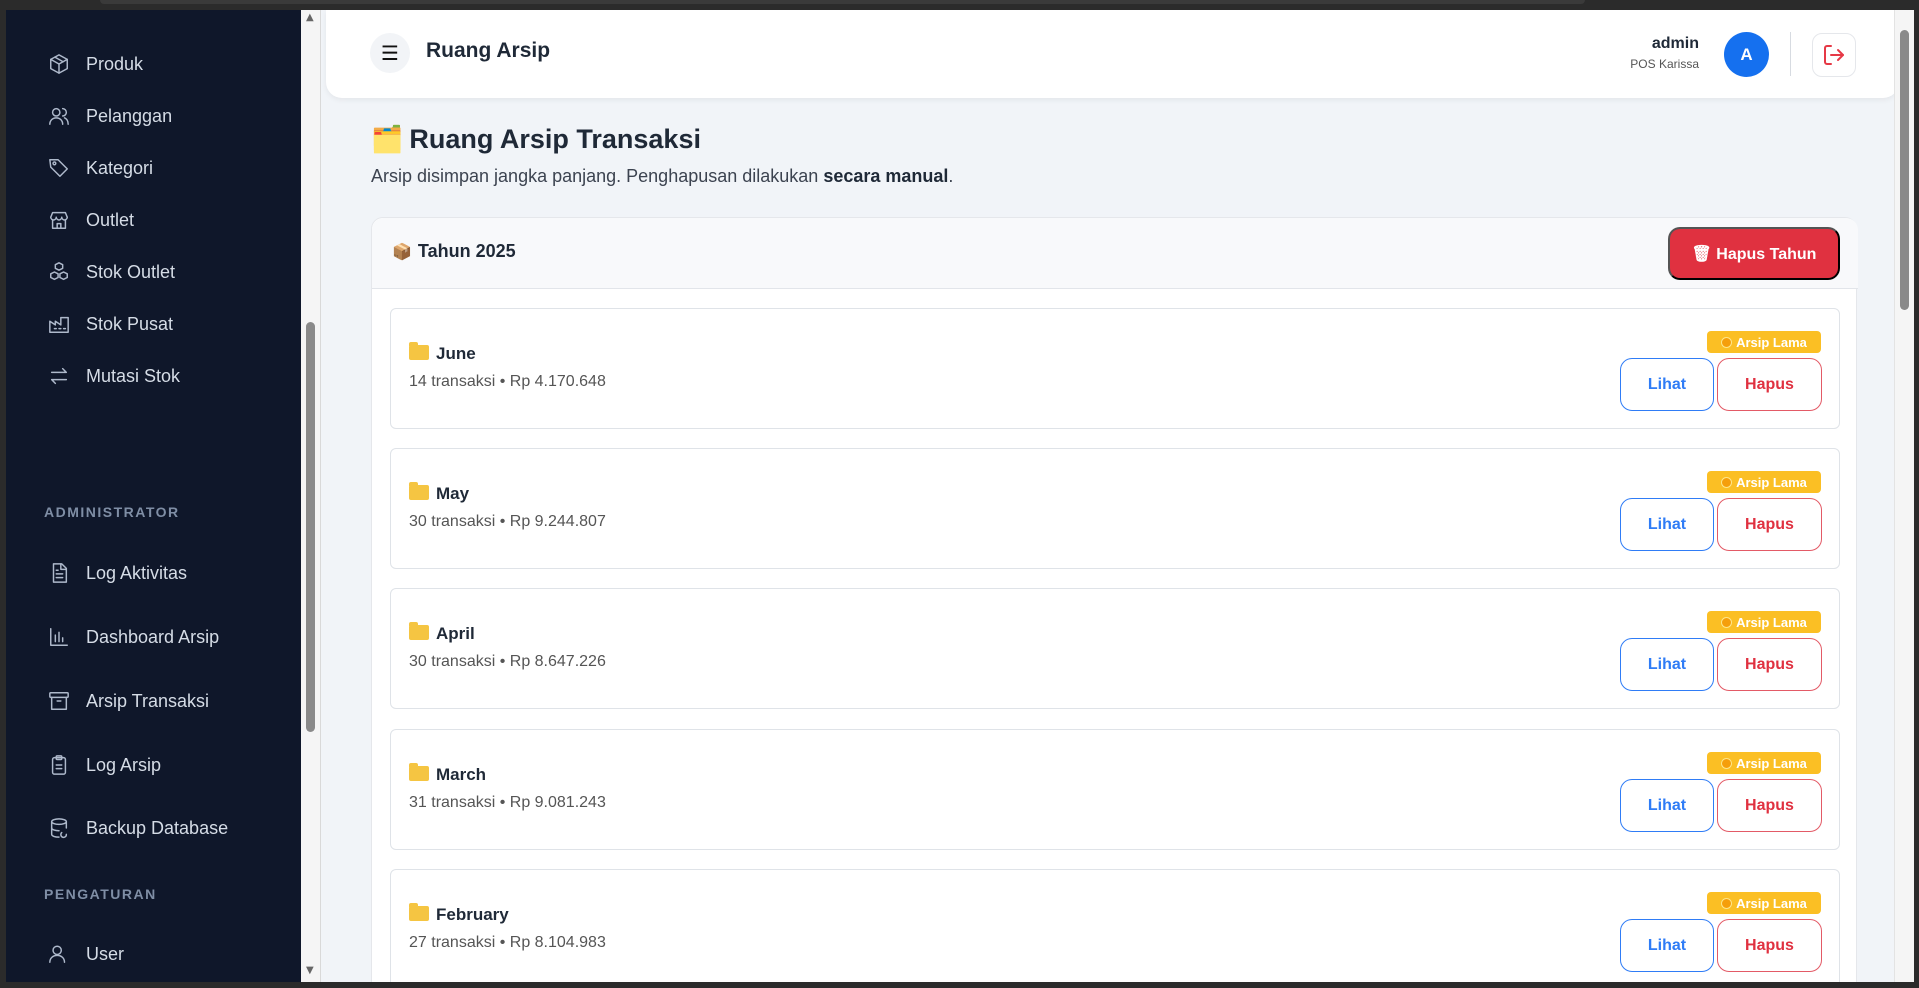 This screenshot has height=988, width=1919. Describe the element at coordinates (59, 573) in the screenshot. I see `file-text-icon` at that location.